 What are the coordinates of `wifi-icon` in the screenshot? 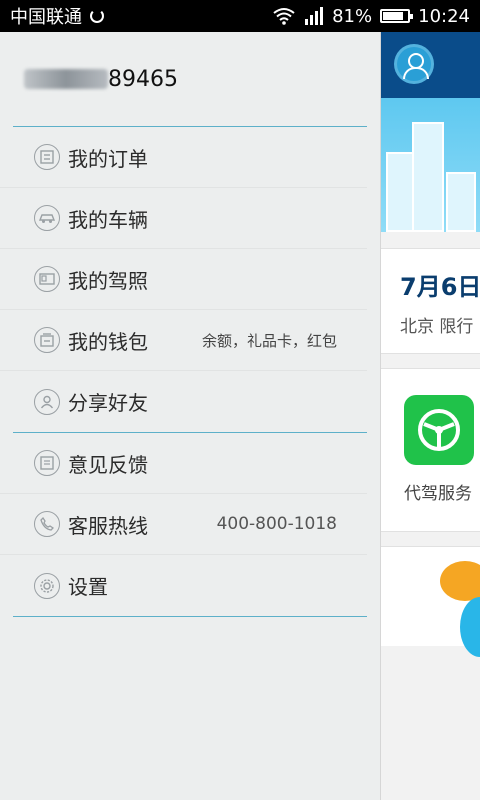 It's located at (284, 16).